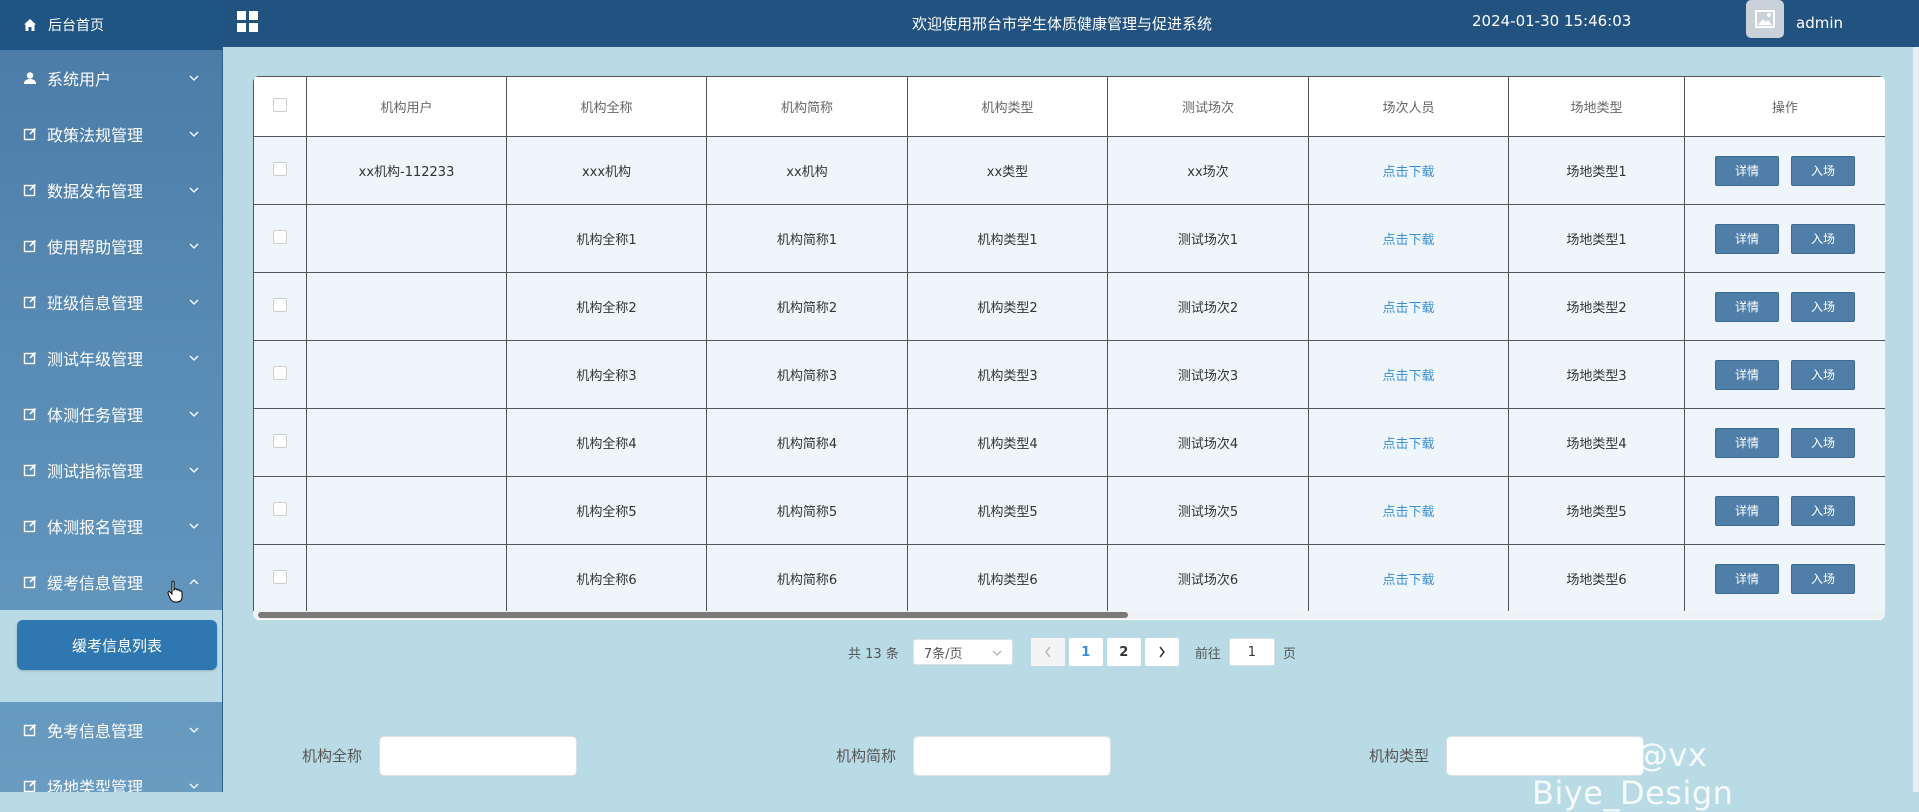 Image resolution: width=1919 pixels, height=812 pixels. I want to click on select-all-checkbox, so click(280, 104).